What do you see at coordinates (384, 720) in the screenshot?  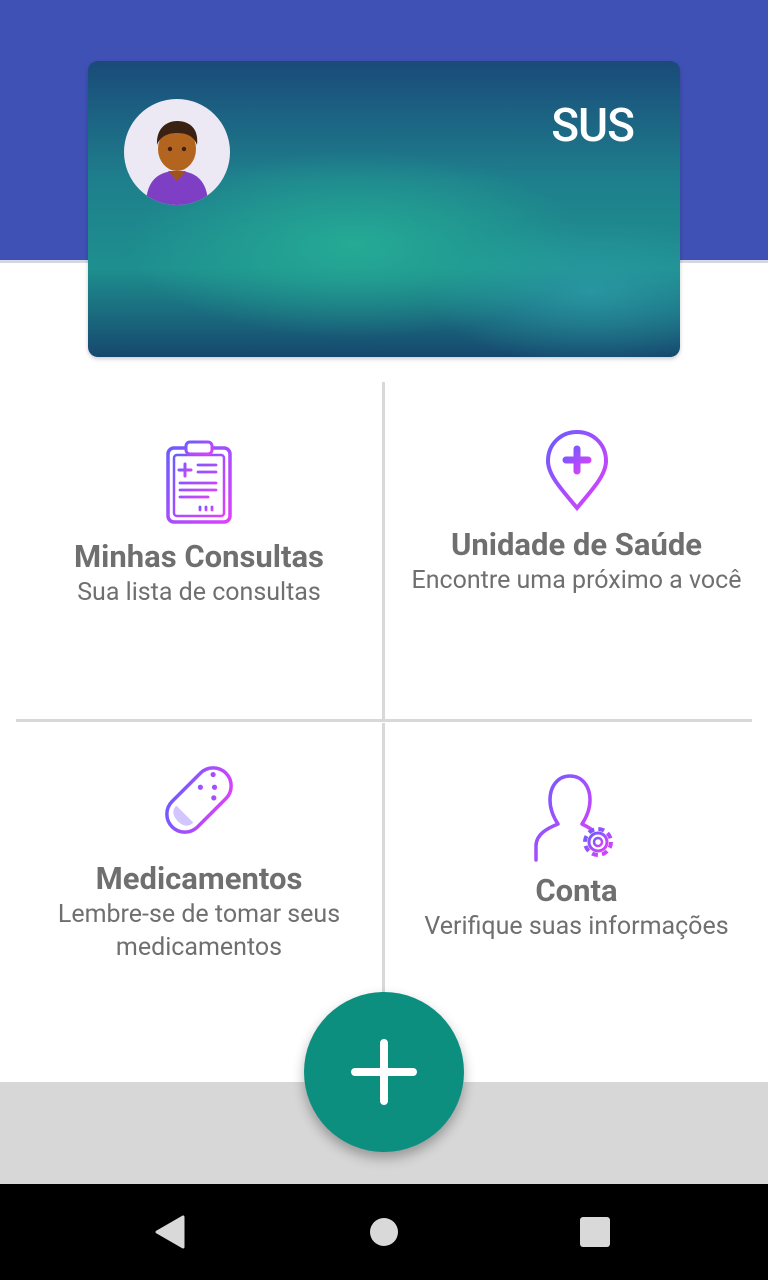 I see `grid-divider-horizontal` at bounding box center [384, 720].